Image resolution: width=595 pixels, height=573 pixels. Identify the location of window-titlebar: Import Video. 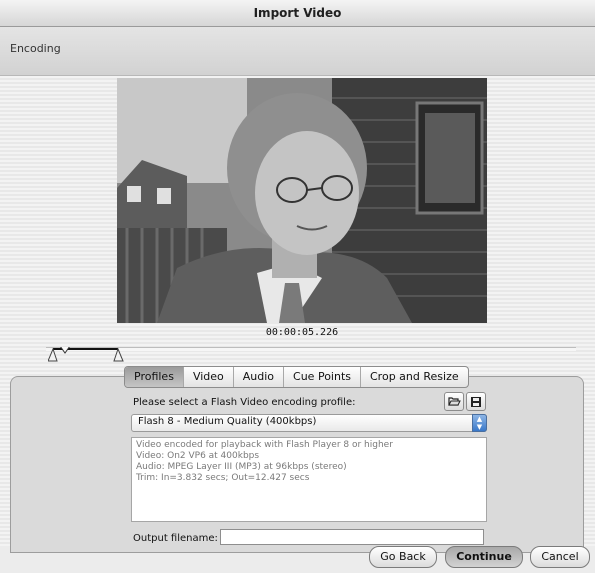
(297, 13).